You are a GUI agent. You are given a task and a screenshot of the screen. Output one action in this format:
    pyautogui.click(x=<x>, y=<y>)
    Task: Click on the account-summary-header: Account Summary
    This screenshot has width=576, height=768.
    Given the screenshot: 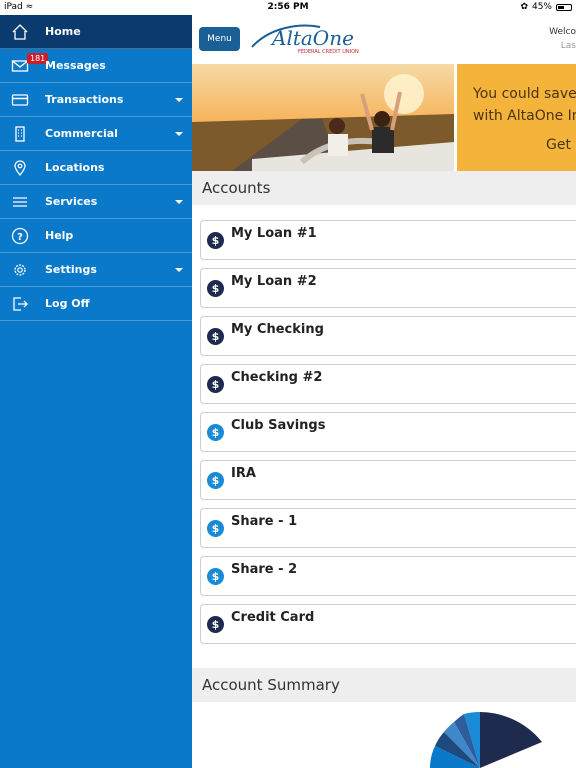 What is the action you would take?
    pyautogui.click(x=384, y=685)
    